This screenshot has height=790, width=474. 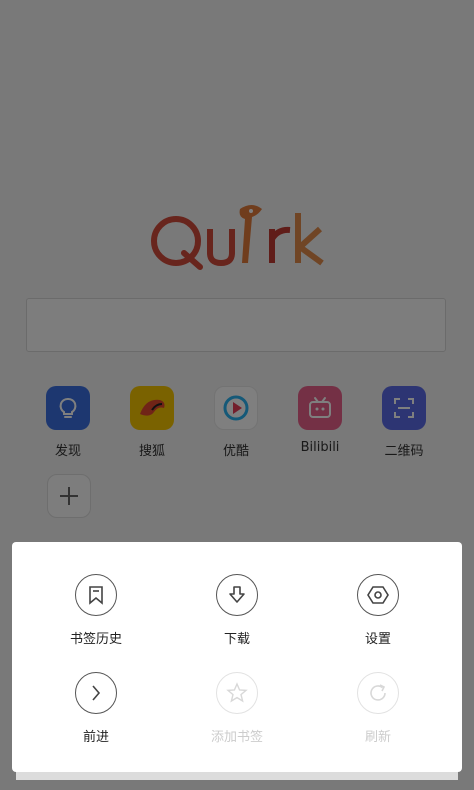 What do you see at coordinates (236, 639) in the screenshot?
I see `menu-item-label: 下载` at bounding box center [236, 639].